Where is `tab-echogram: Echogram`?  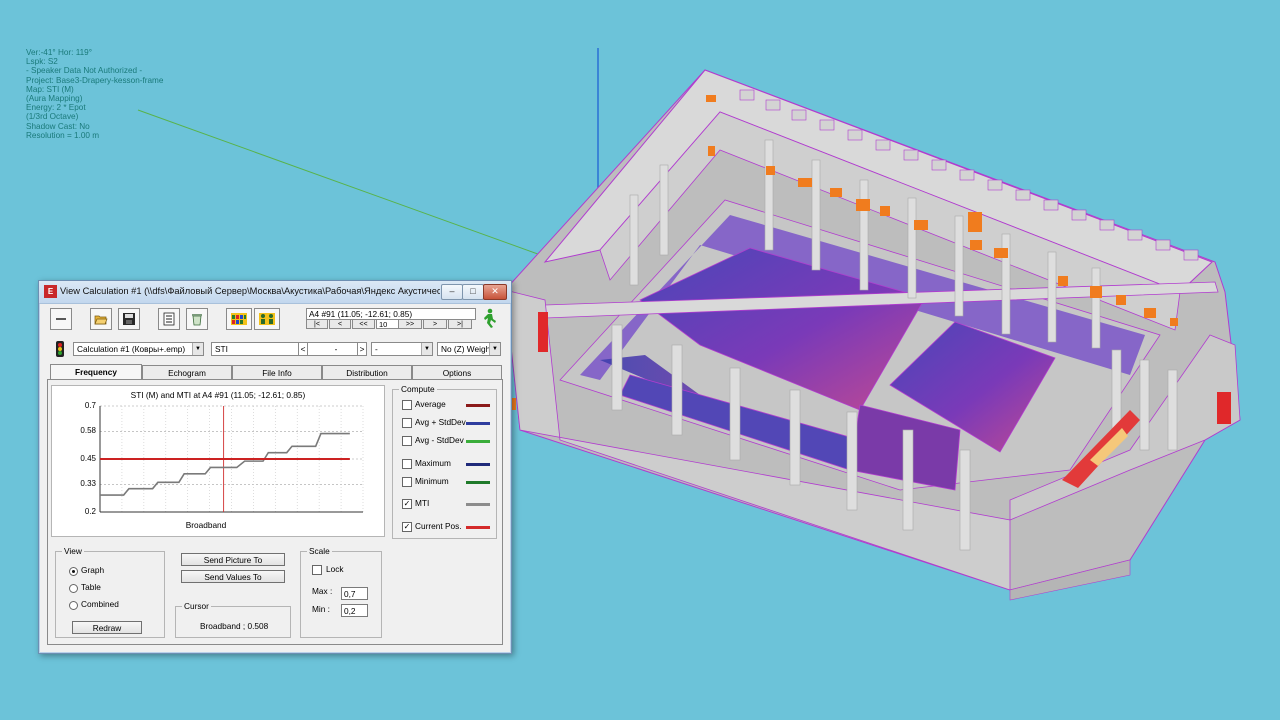 tab-echogram: Echogram is located at coordinates (187, 372).